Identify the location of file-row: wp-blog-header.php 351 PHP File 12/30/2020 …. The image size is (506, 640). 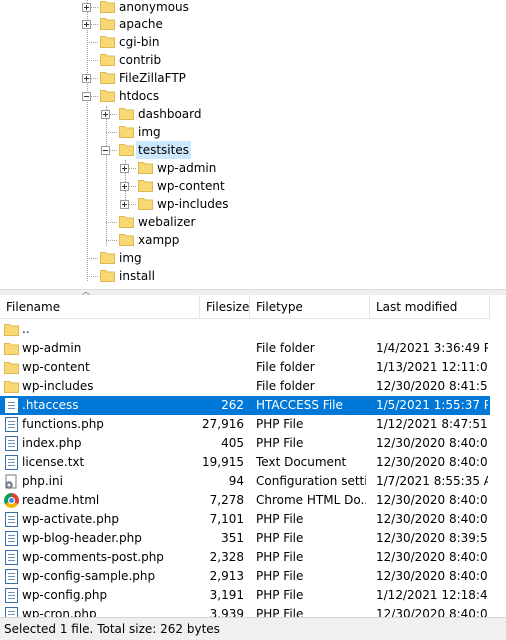
(245, 538).